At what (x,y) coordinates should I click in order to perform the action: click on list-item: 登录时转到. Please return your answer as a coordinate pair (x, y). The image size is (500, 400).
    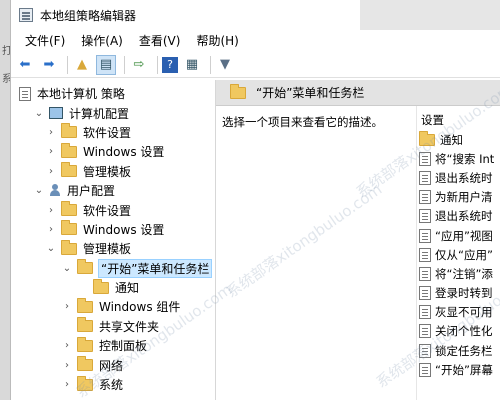
    Looking at the image, I should click on (458, 293).